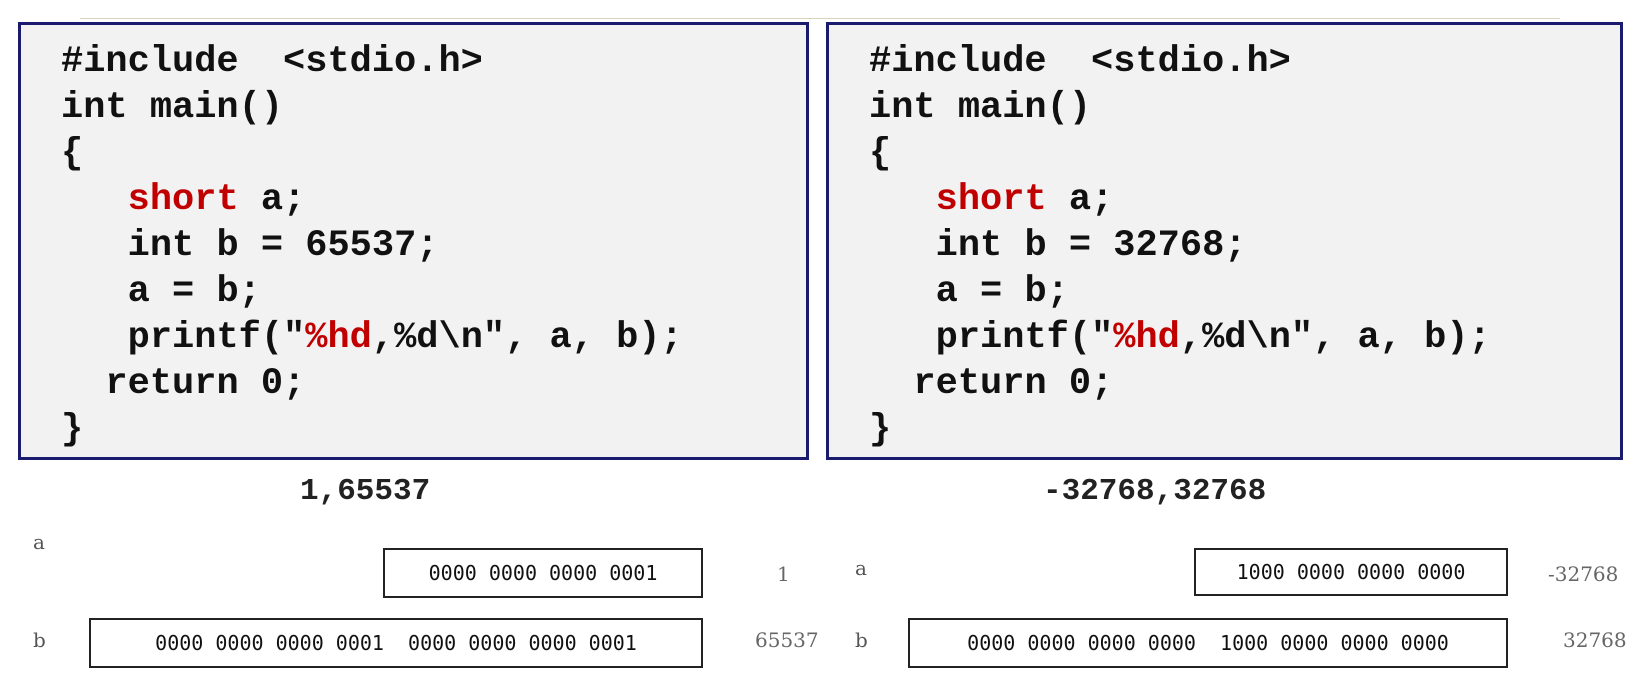 This screenshot has width=1643, height=674. I want to click on program-output-left: 1,65537, so click(365, 491).